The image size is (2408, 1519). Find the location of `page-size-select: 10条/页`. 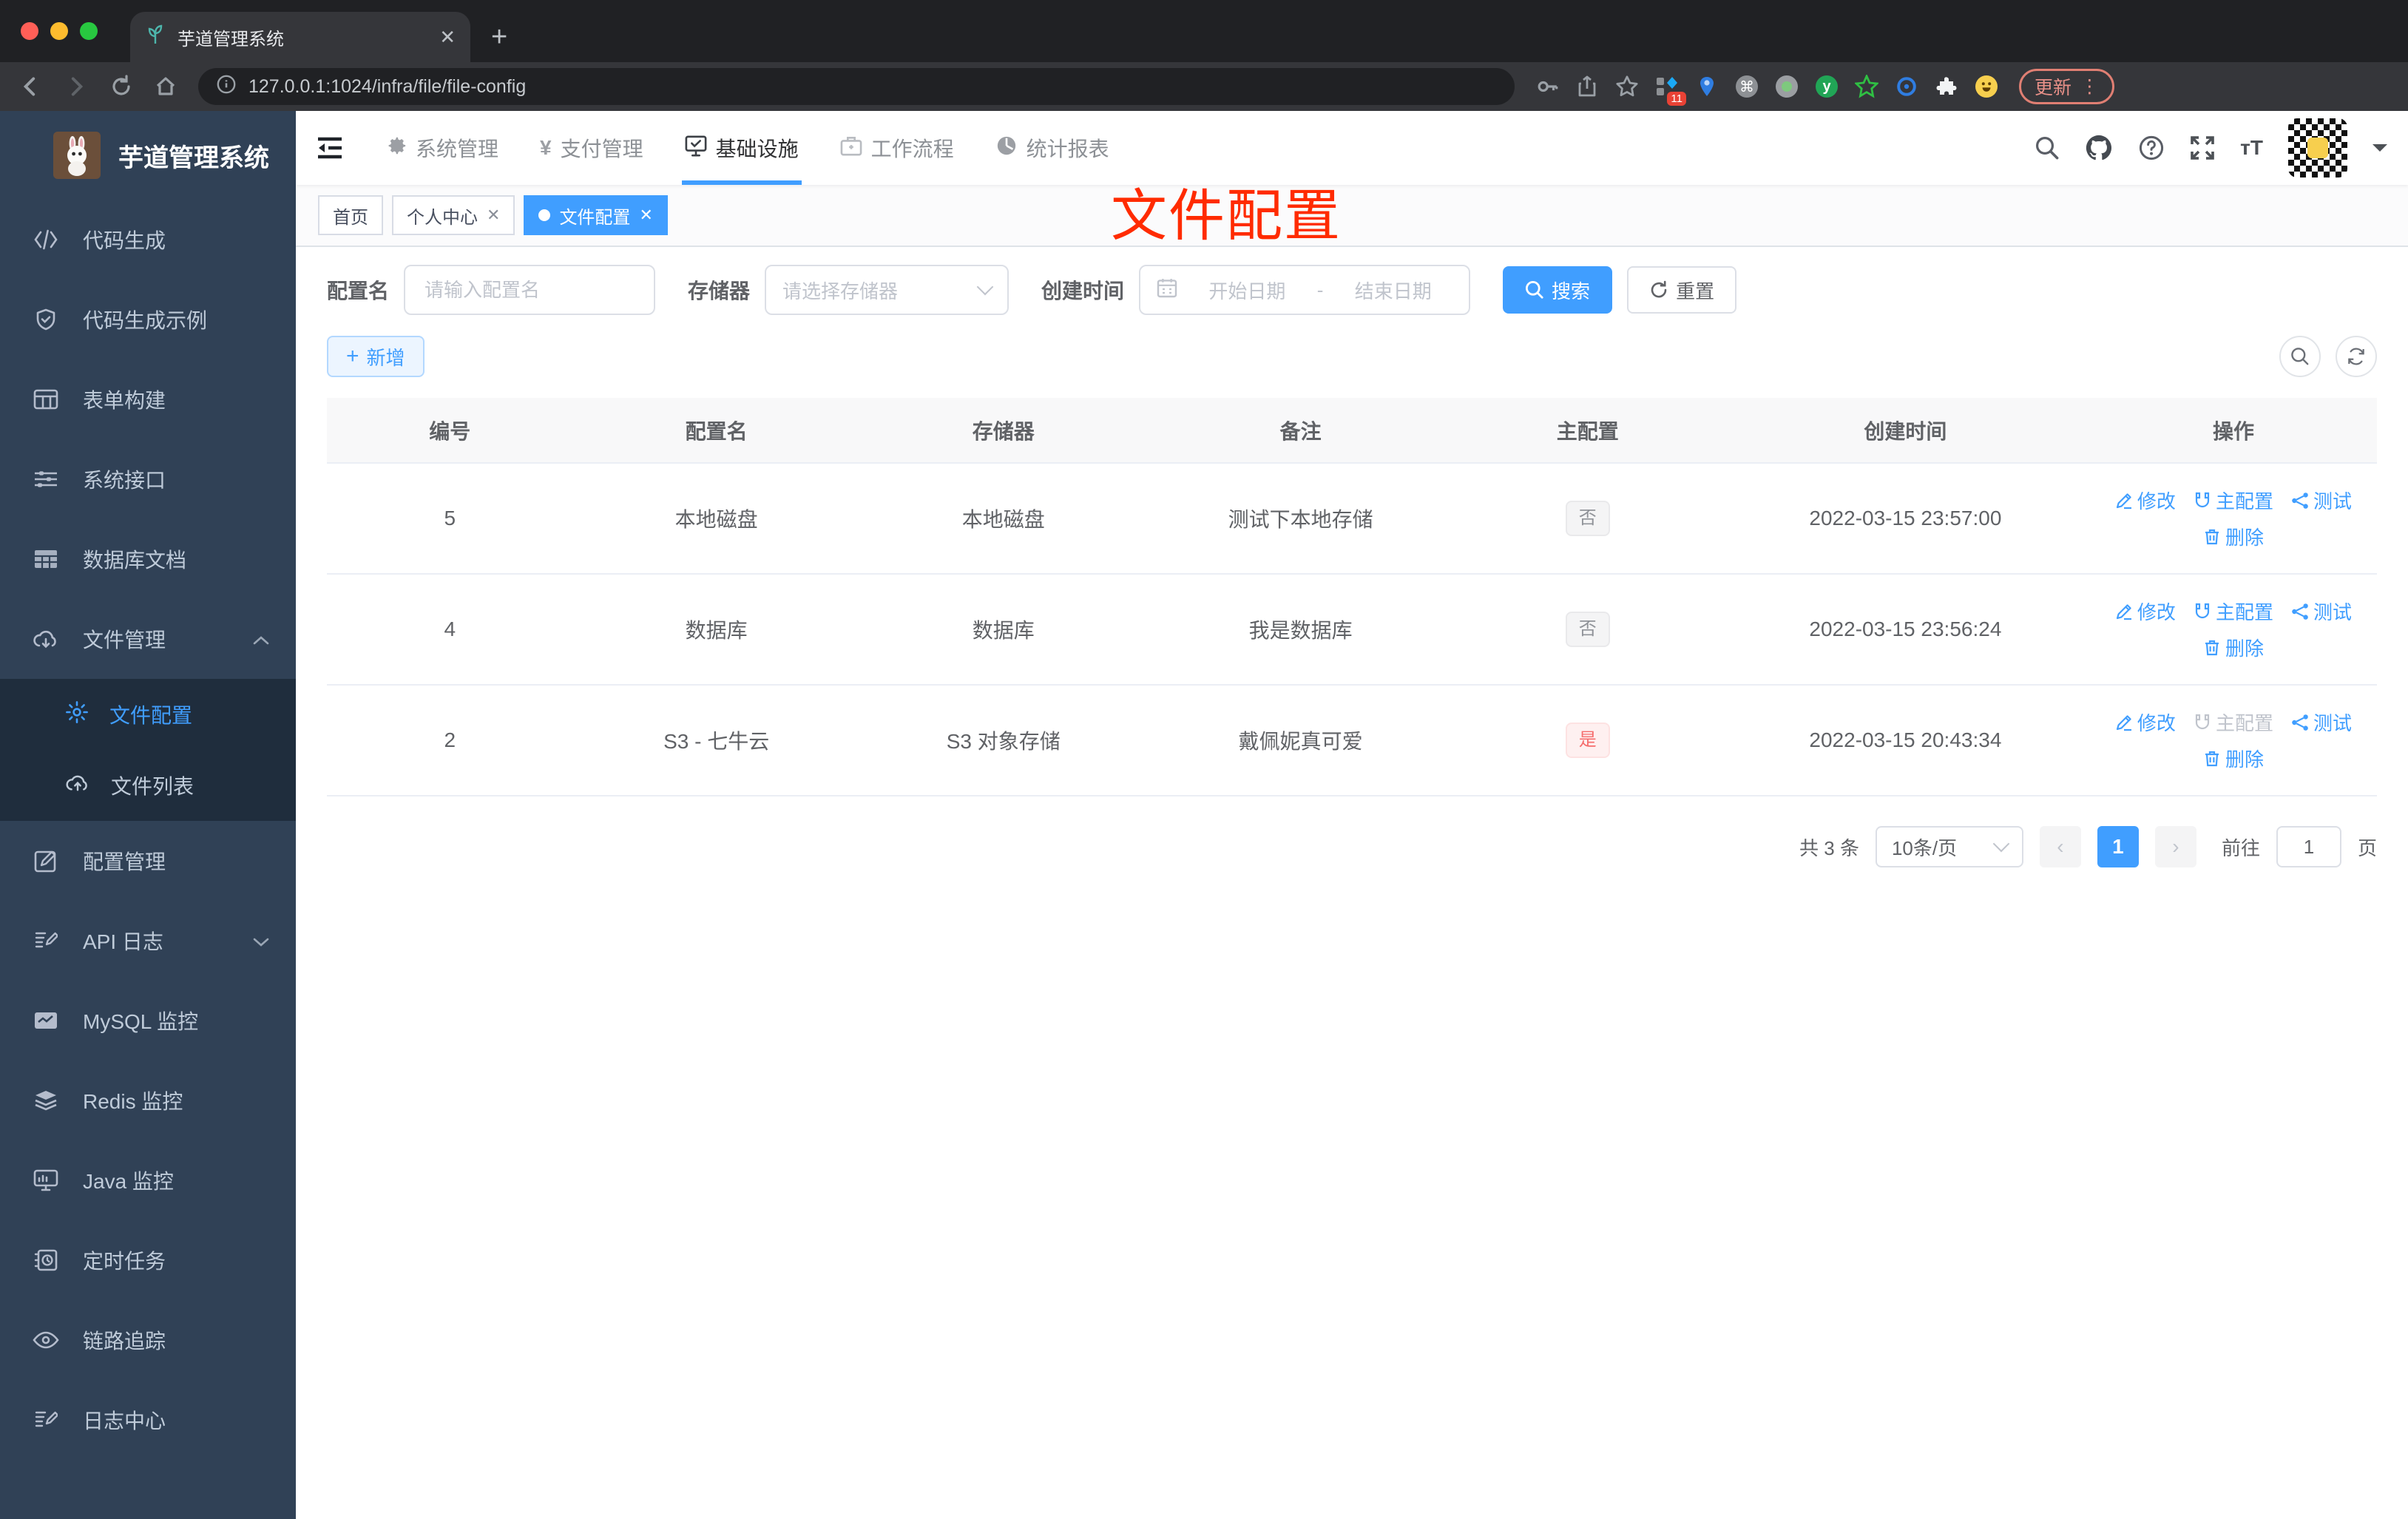

page-size-select: 10条/页 is located at coordinates (1949, 846).